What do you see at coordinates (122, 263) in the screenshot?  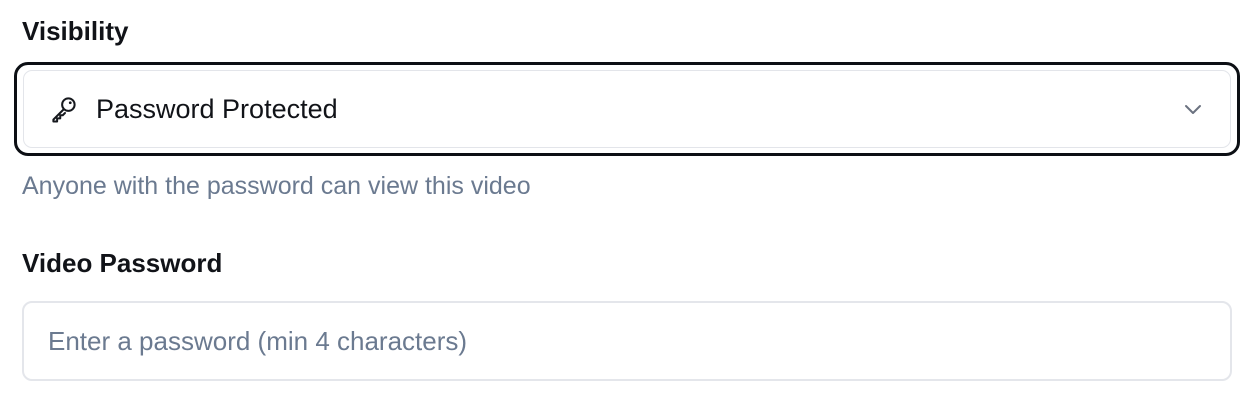 I see `video-password-label: Video Password` at bounding box center [122, 263].